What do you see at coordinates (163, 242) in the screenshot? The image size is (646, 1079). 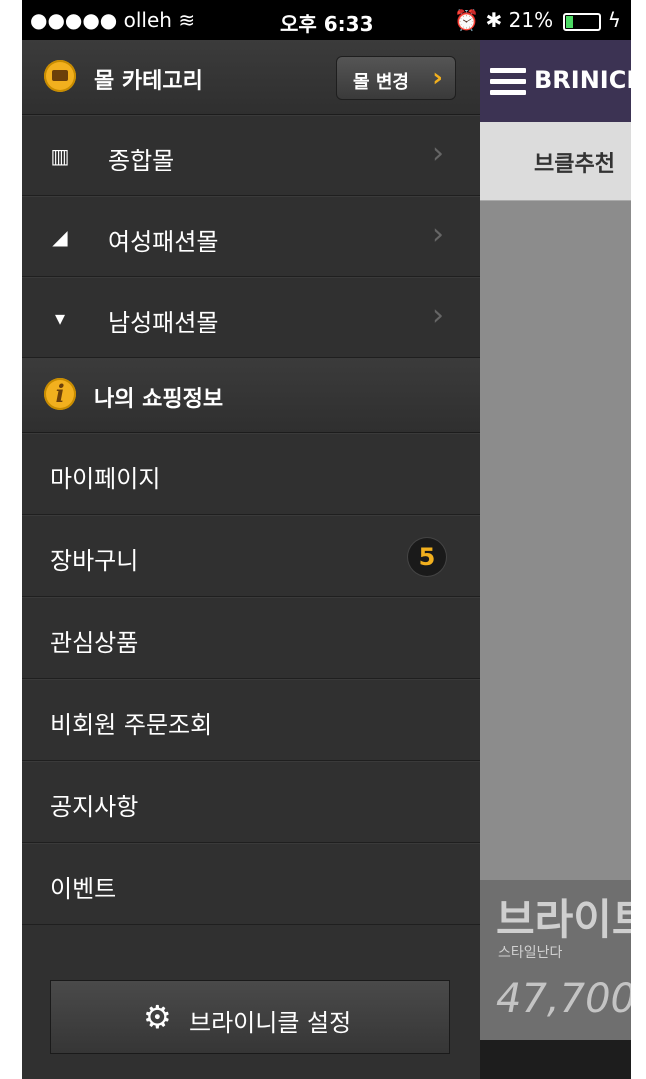 I see `category-label: 여성패션몰` at bounding box center [163, 242].